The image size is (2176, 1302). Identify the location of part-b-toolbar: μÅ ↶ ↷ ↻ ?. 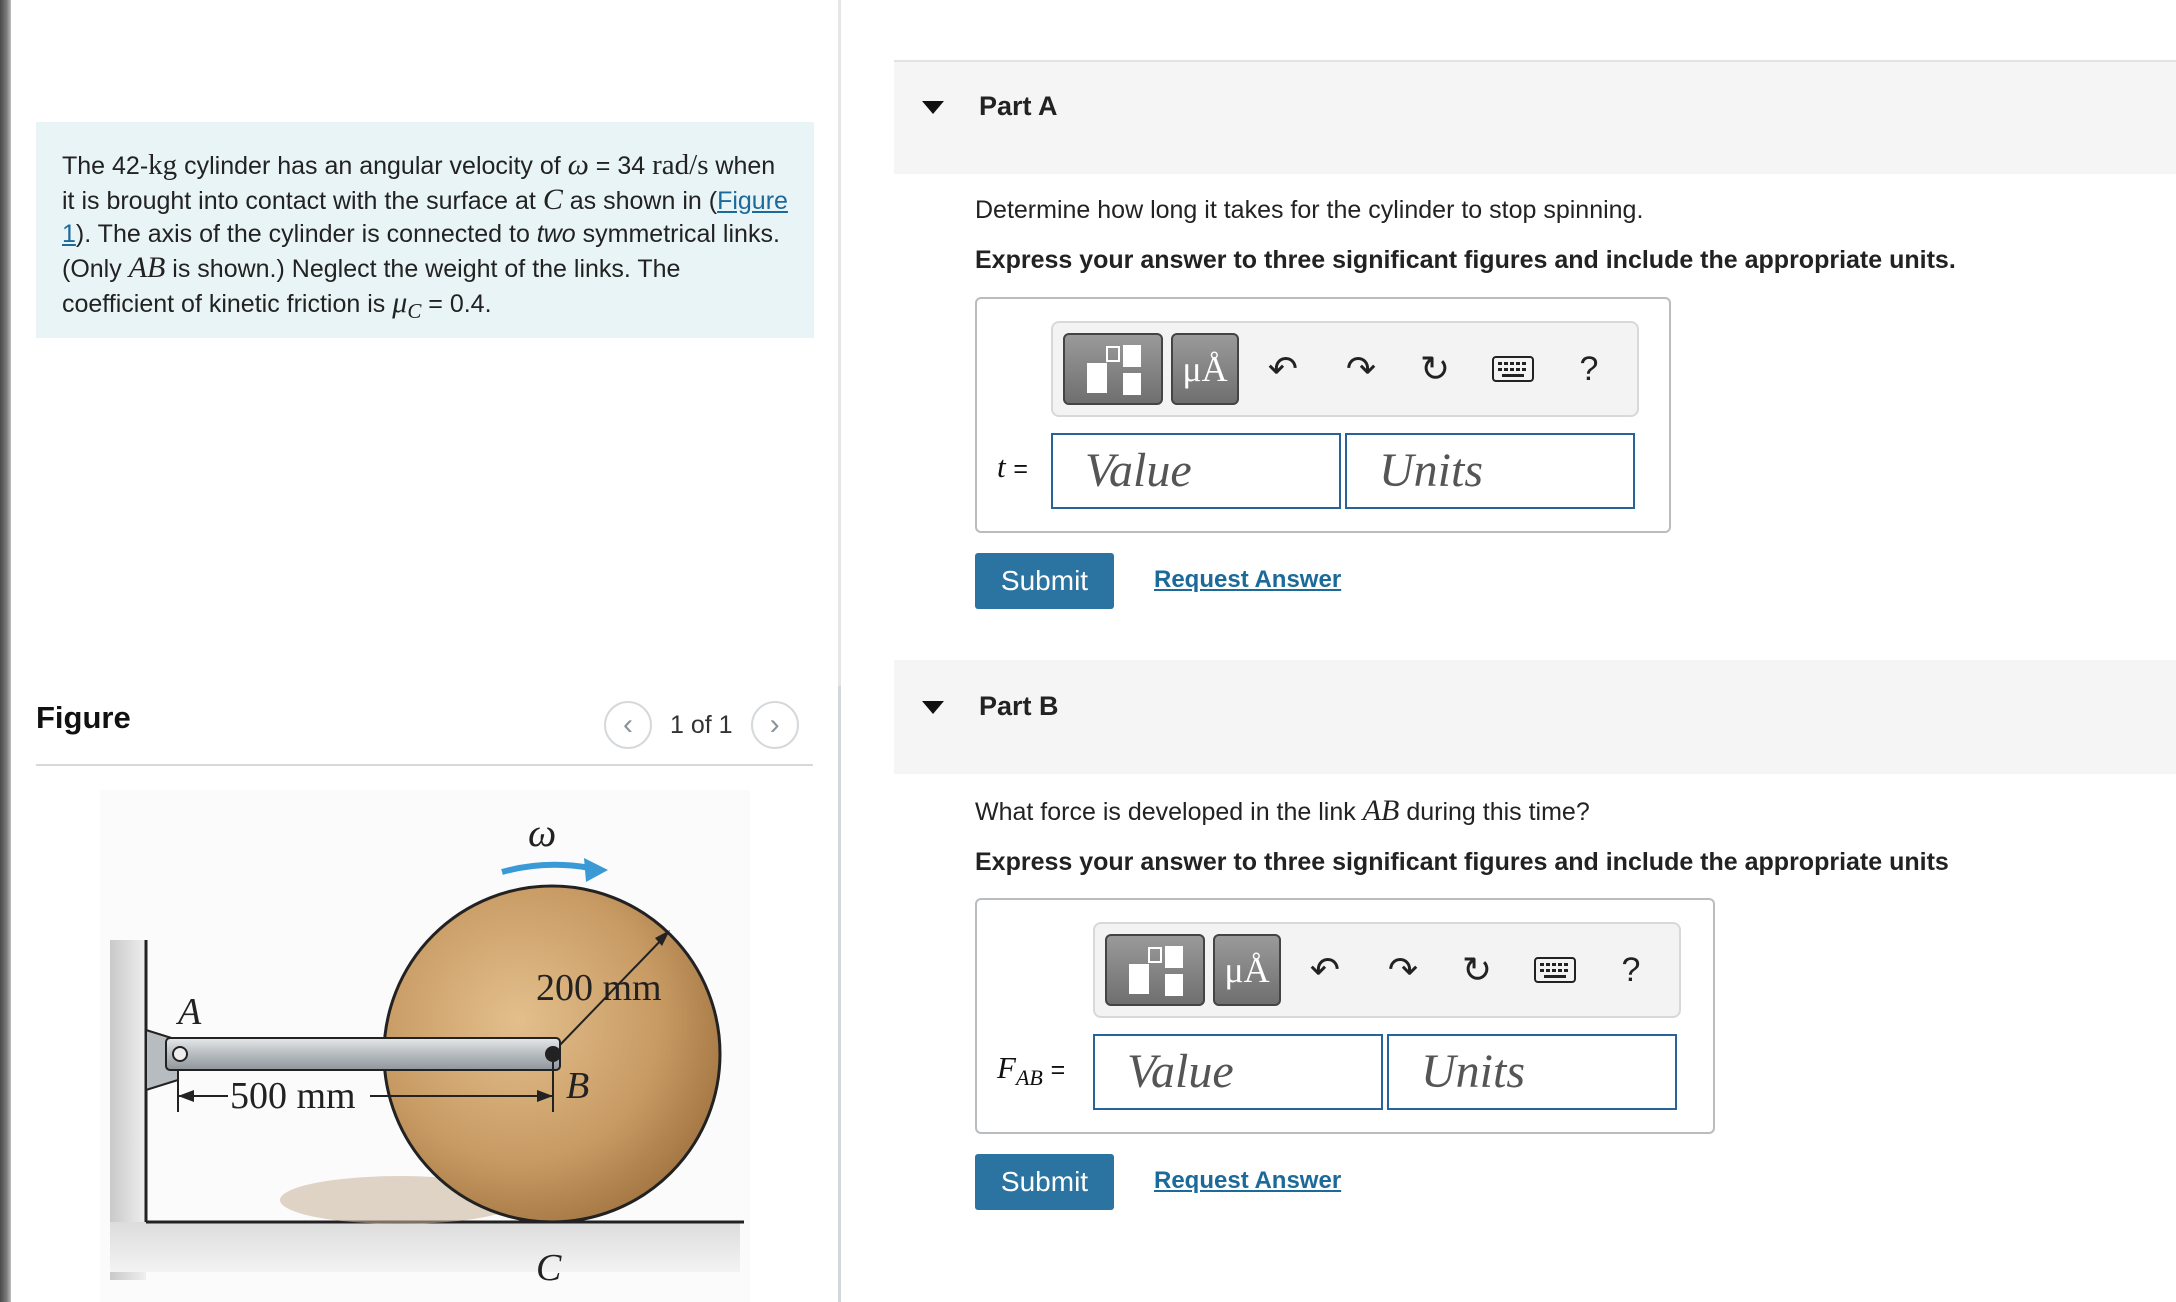
(1387, 970).